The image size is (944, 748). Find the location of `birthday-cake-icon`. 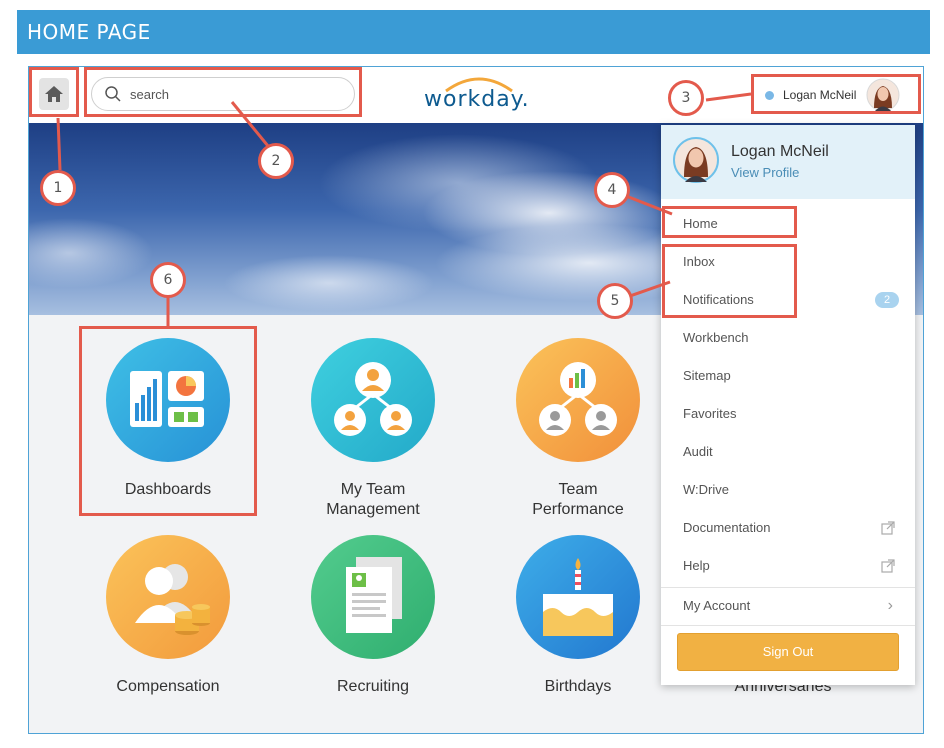

birthday-cake-icon is located at coordinates (578, 597).